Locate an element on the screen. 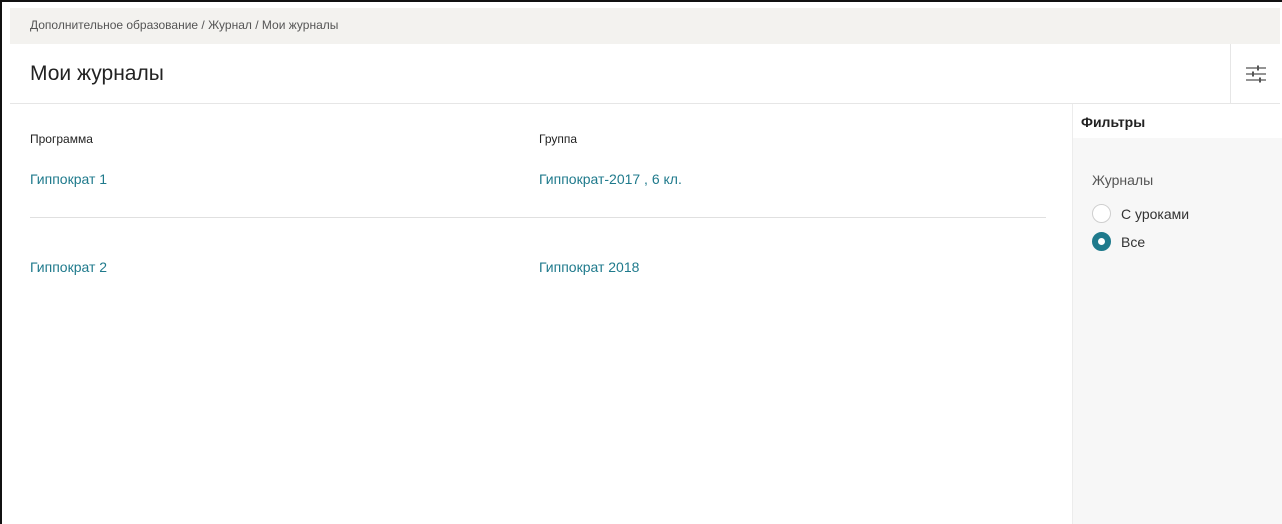  program-link: Гиппократ 2 is located at coordinates (68, 267).